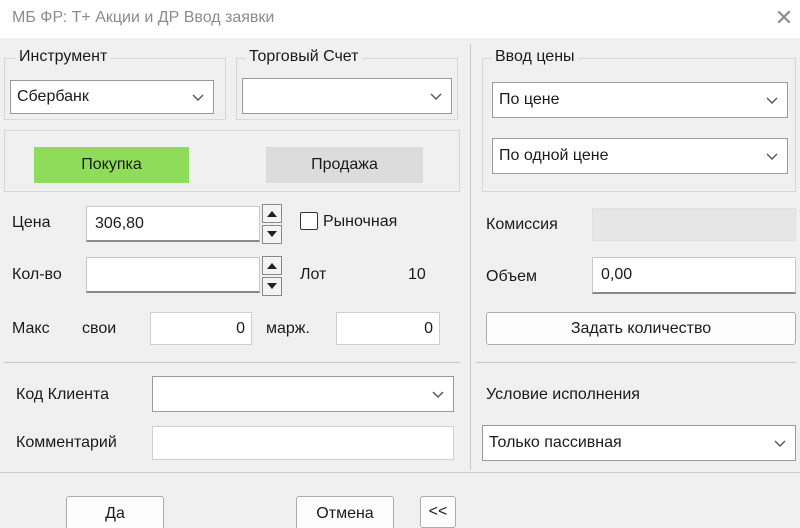 The image size is (800, 528). What do you see at coordinates (173, 275) in the screenshot?
I see `qty-input` at bounding box center [173, 275].